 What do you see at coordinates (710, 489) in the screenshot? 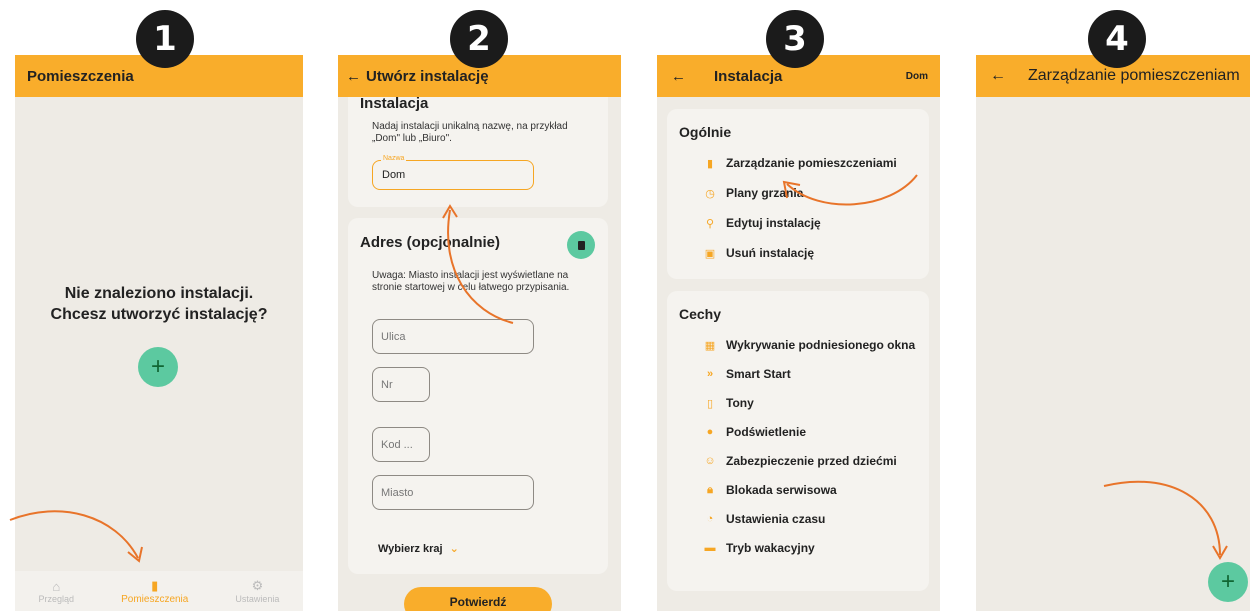
I see `lock-icon: 🔒︎` at bounding box center [710, 489].